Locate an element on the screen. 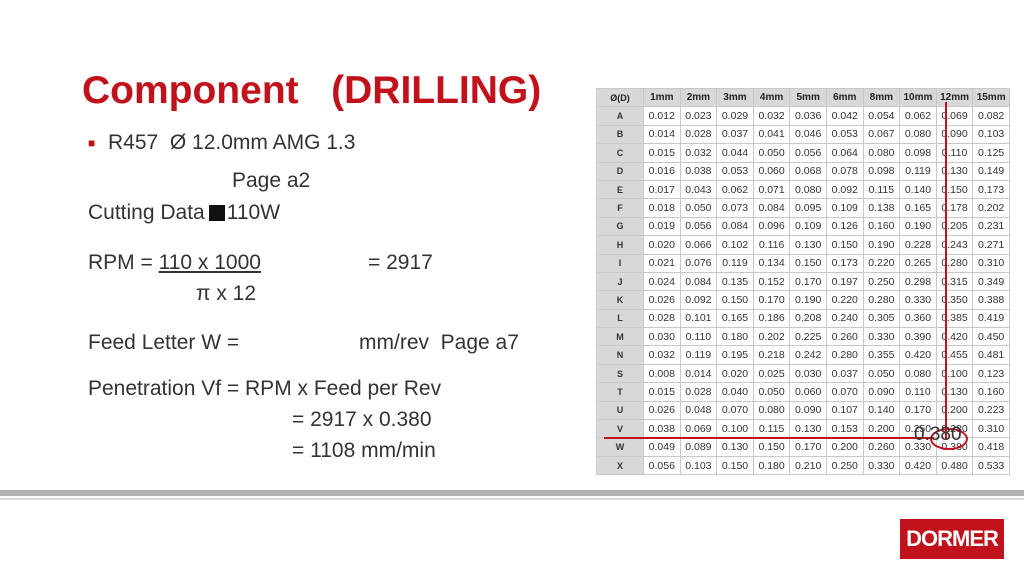  table-cell: 0.135 is located at coordinates (735, 281).